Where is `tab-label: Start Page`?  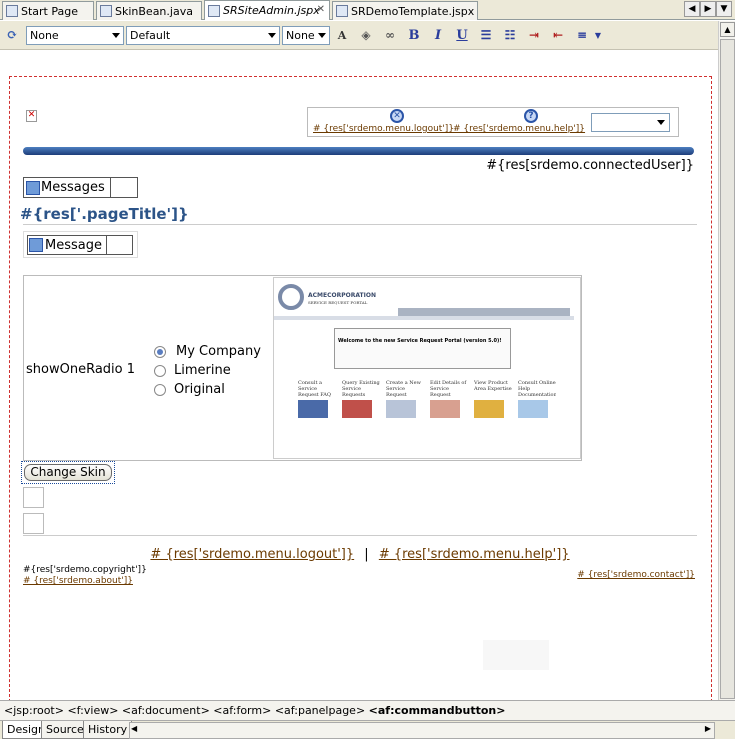 tab-label: Start Page is located at coordinates (49, 11).